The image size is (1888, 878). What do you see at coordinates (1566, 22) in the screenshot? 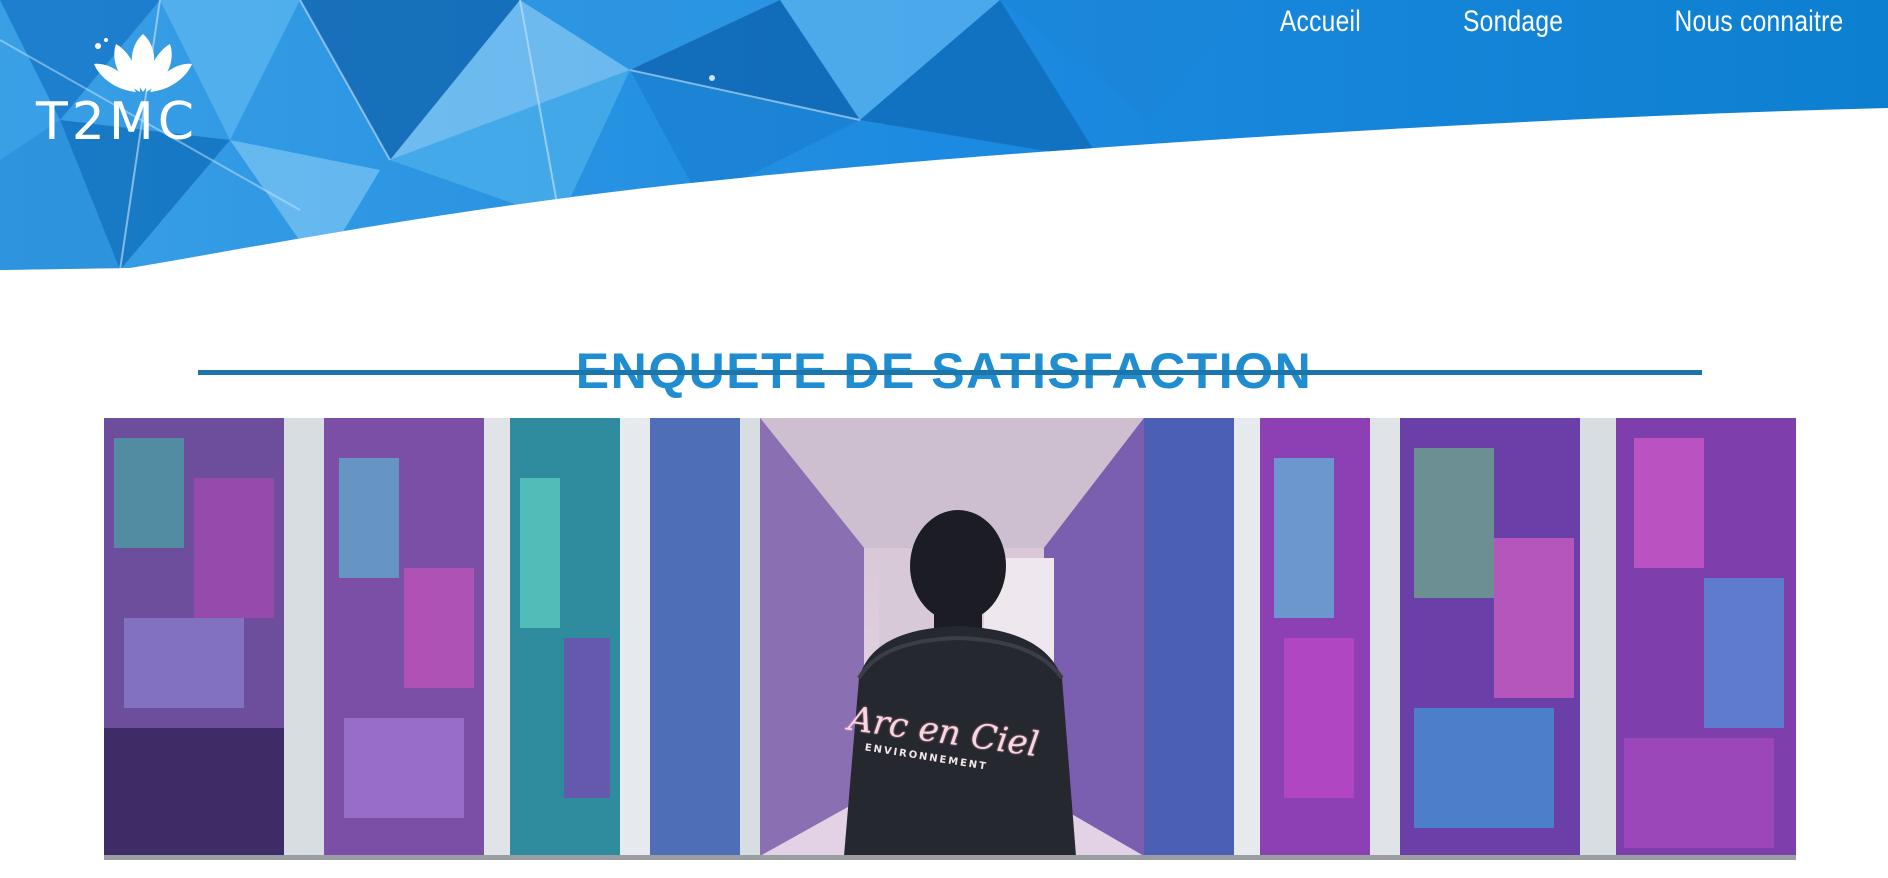
I see `main-nav: Accueil Sondage Nous connaitre` at bounding box center [1566, 22].